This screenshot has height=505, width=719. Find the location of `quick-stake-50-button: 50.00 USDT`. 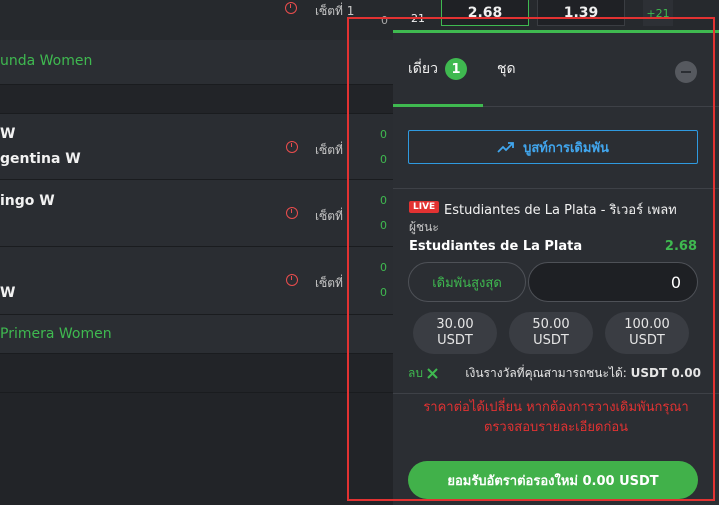

quick-stake-50-button: 50.00 USDT is located at coordinates (551, 333).